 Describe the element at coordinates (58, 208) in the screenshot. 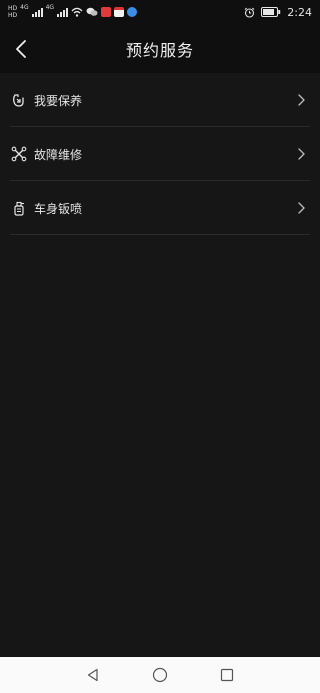

I see `menu-item-label: 车身钣喷` at that location.